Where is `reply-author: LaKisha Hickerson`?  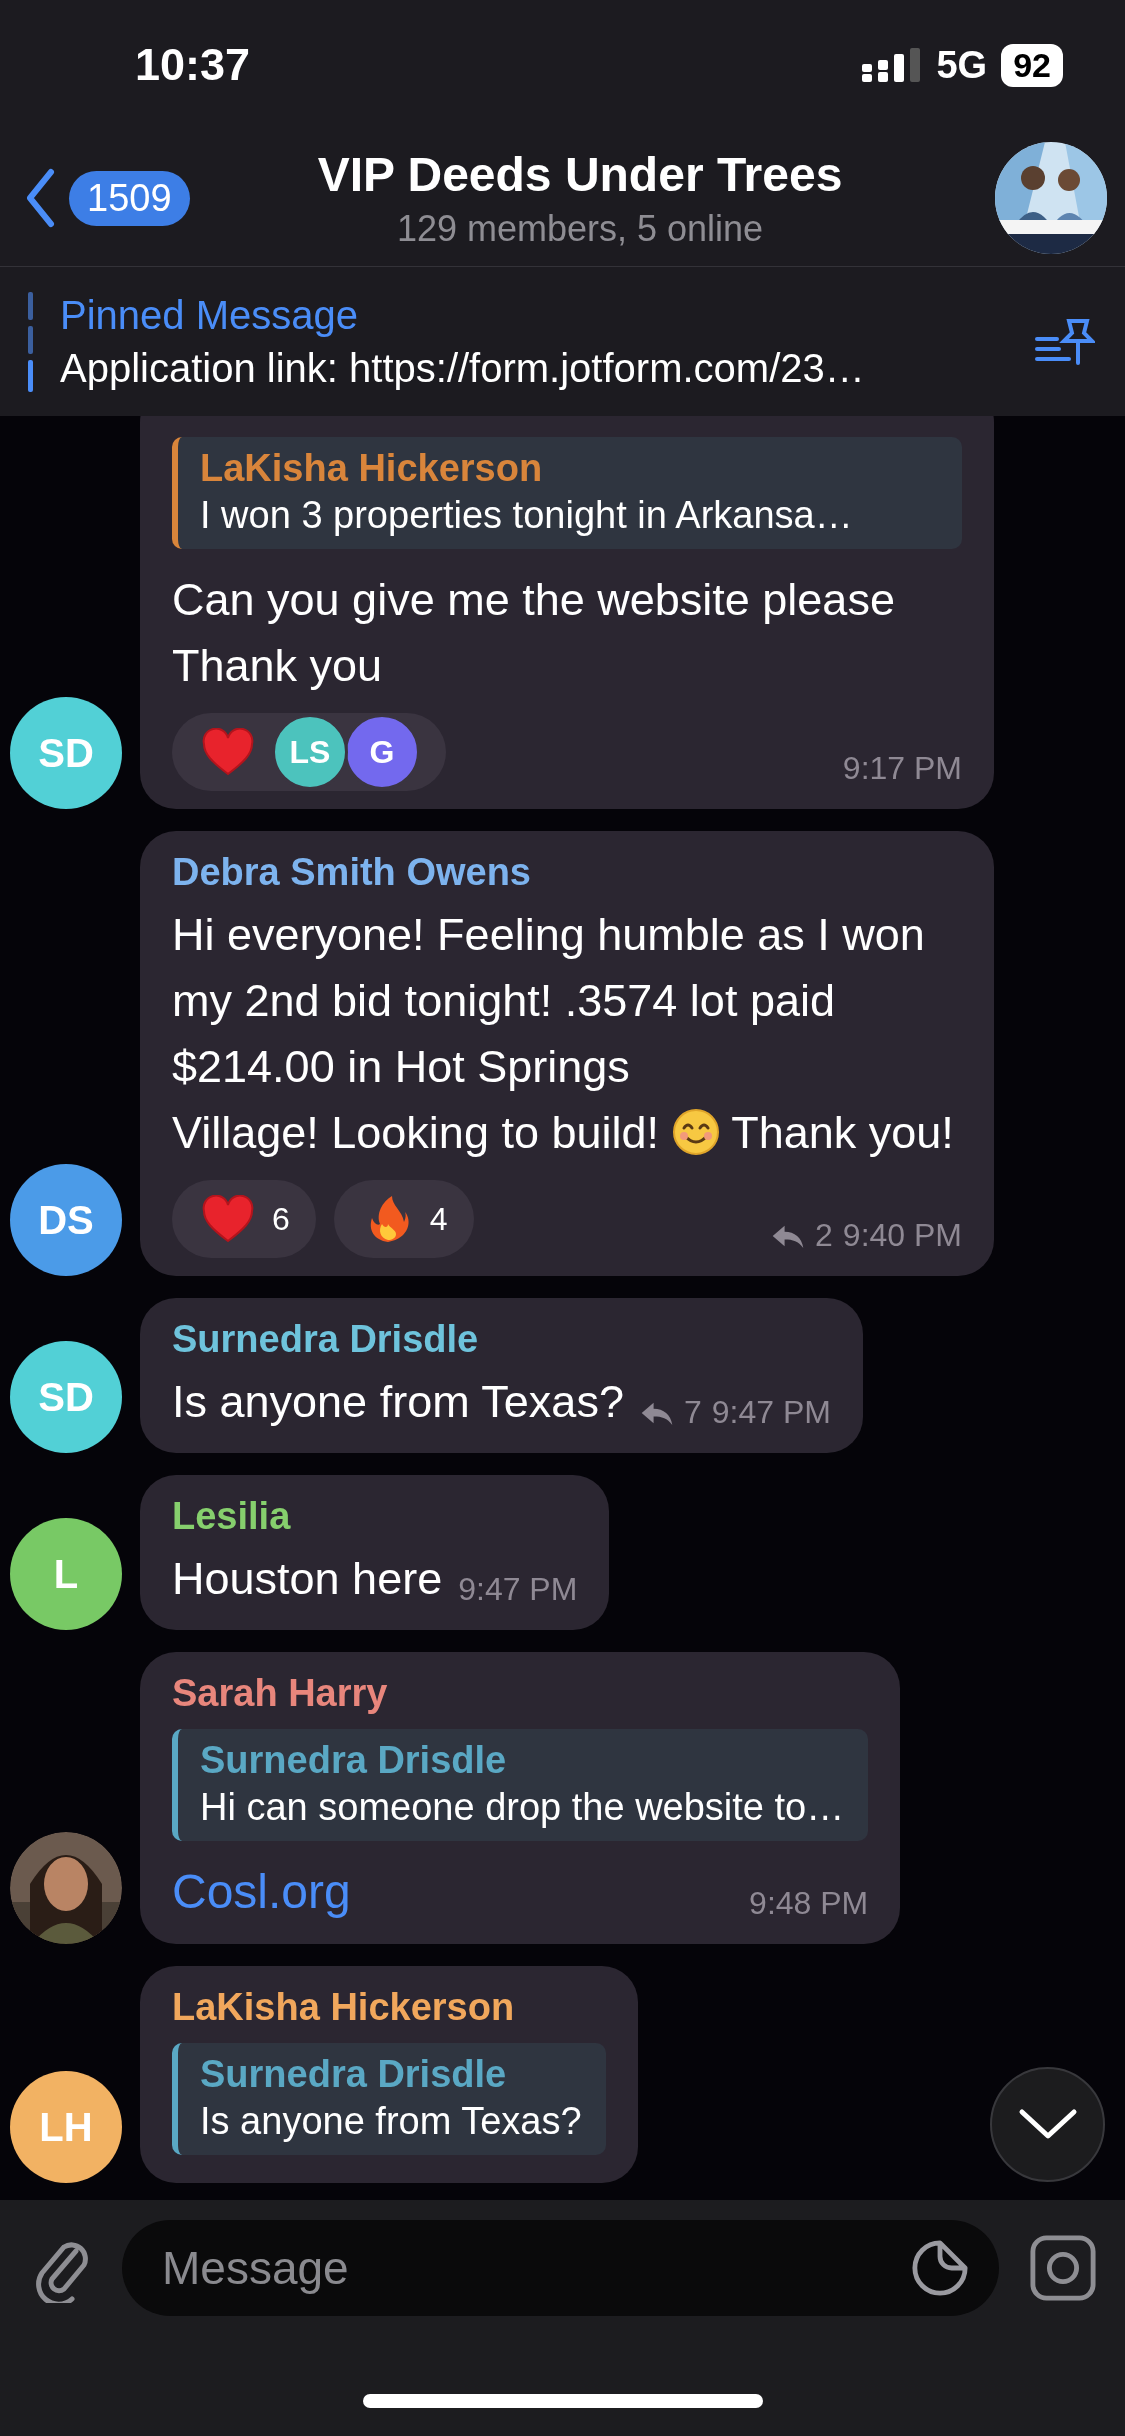 reply-author: LaKisha Hickerson is located at coordinates (372, 468).